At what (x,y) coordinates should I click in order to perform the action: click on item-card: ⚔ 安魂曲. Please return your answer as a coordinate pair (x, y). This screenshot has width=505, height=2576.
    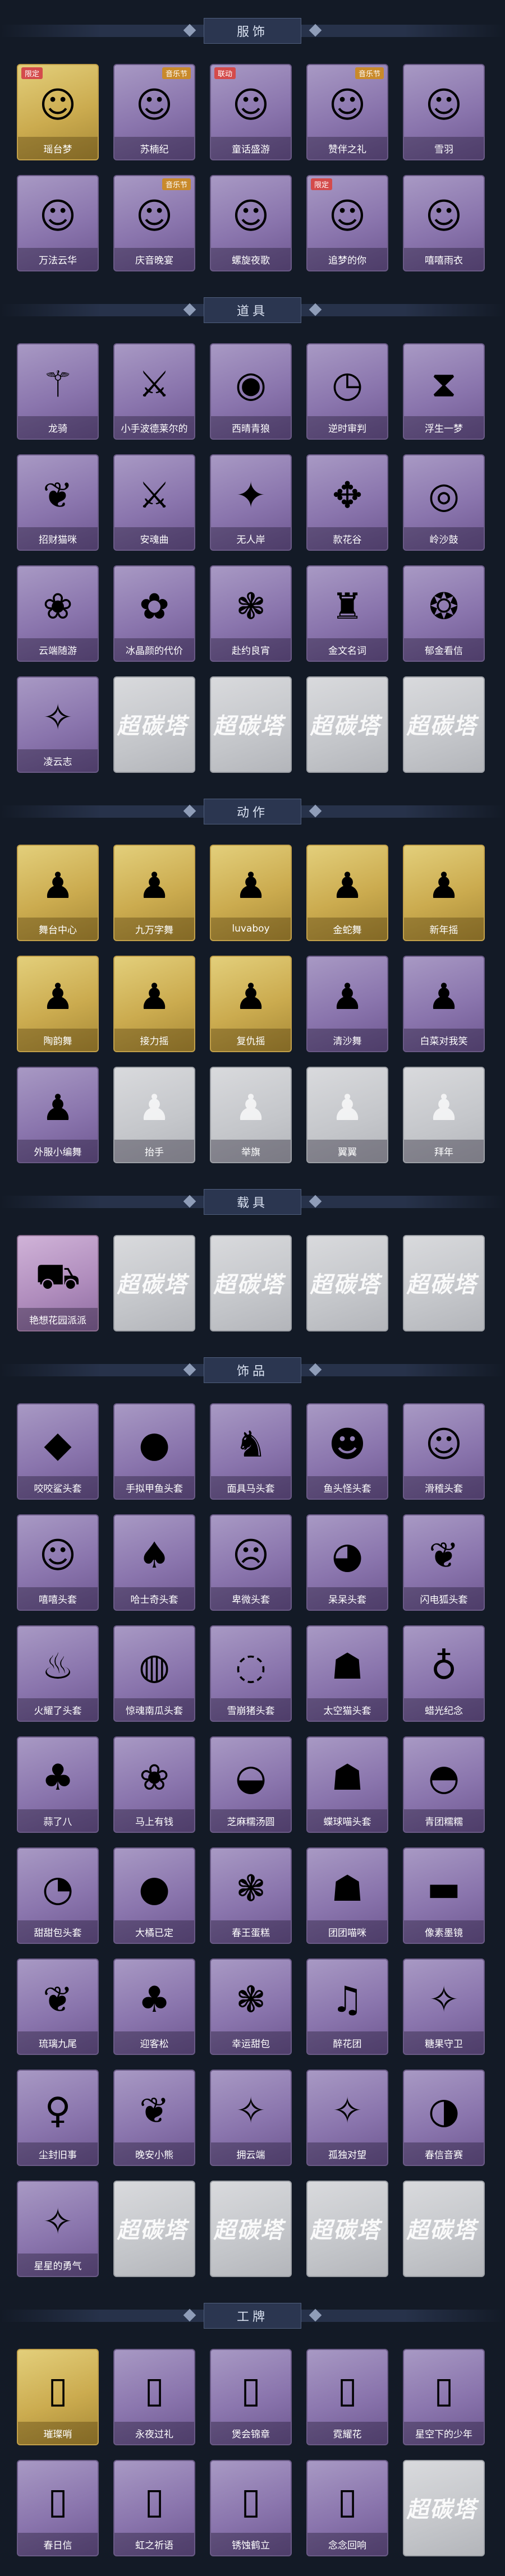
    Looking at the image, I should click on (154, 502).